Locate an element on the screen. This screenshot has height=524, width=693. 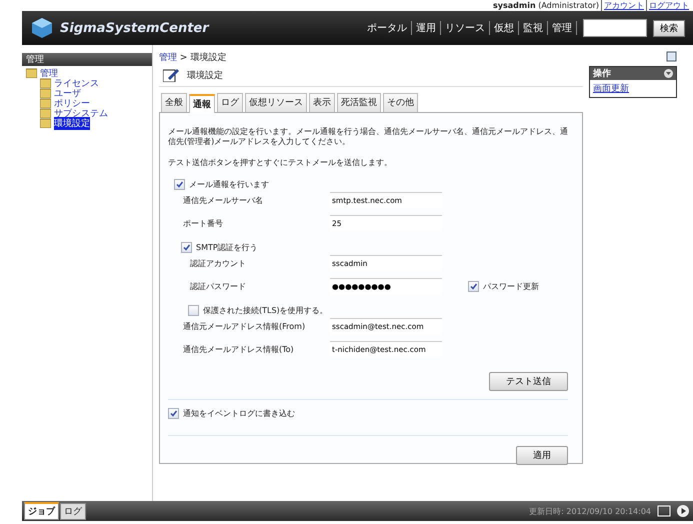
tree-item: ライセンス is located at coordinates (76, 83).